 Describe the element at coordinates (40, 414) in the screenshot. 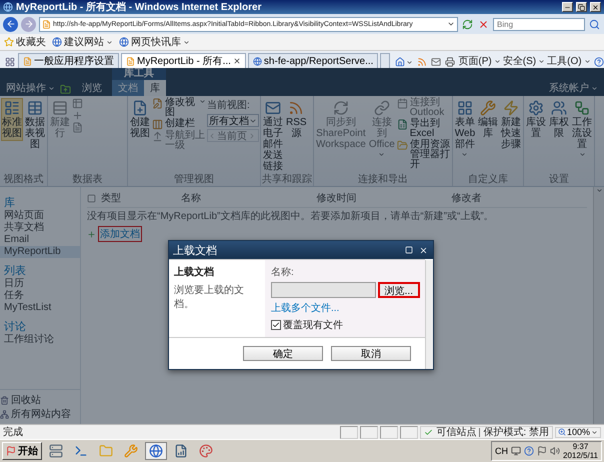

I see `nav-item: 所有网站内容` at that location.